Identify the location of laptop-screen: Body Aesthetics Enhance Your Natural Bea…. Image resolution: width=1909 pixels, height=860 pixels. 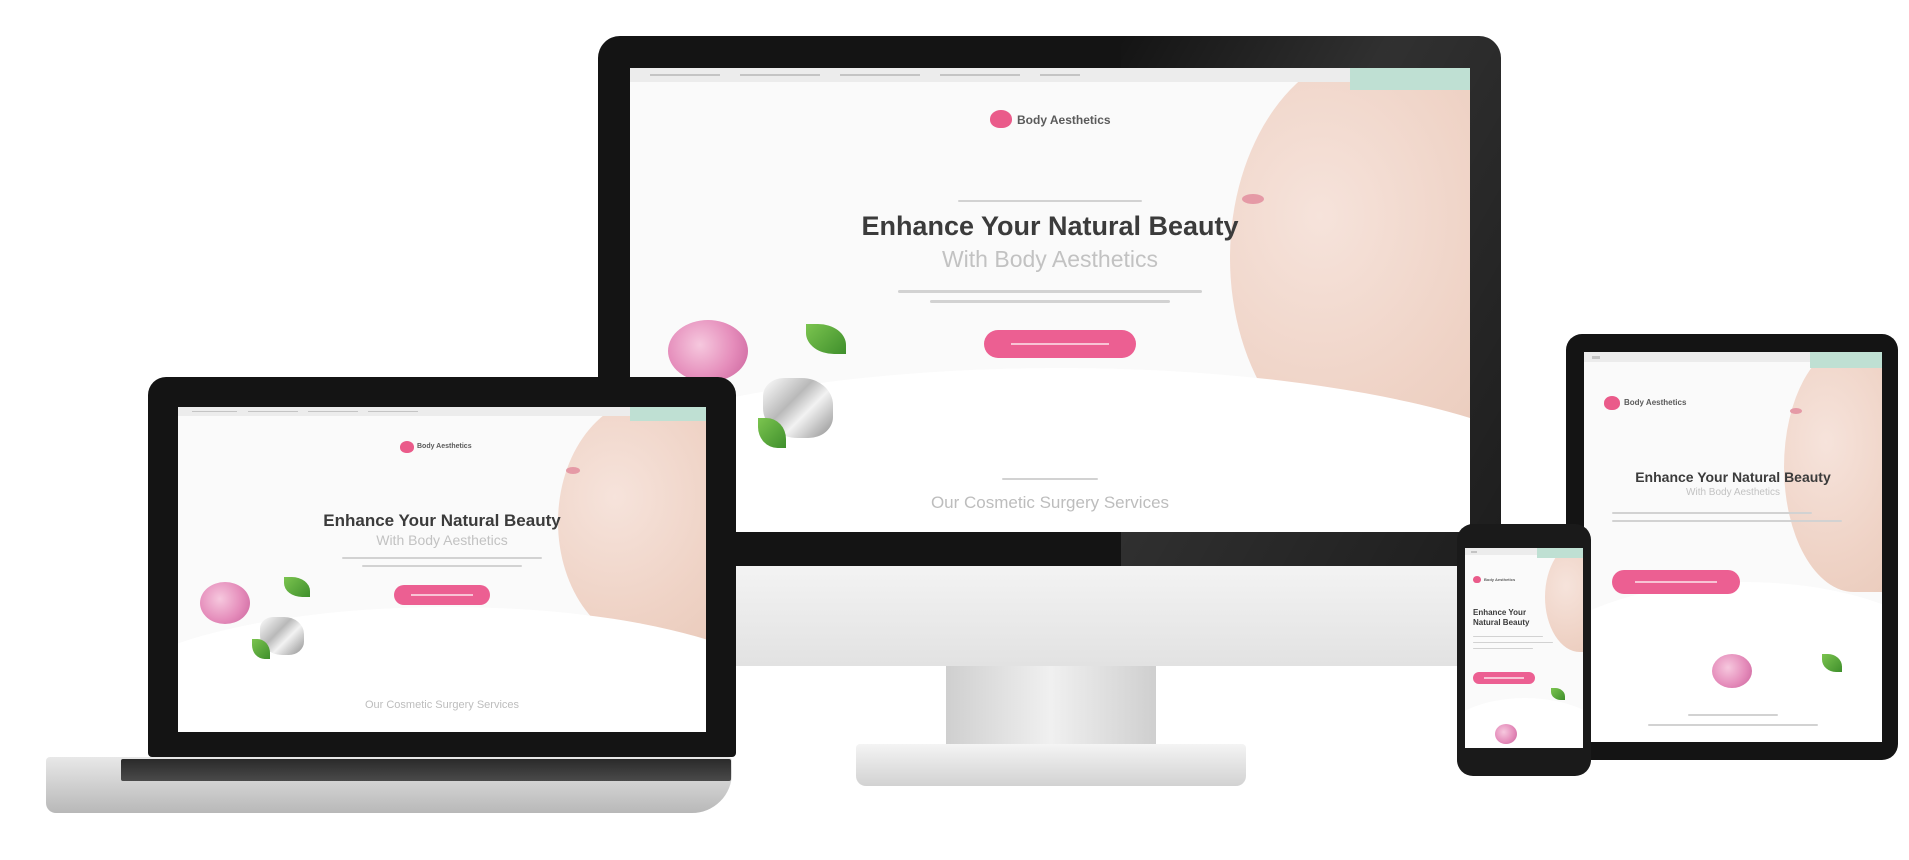
(442, 569).